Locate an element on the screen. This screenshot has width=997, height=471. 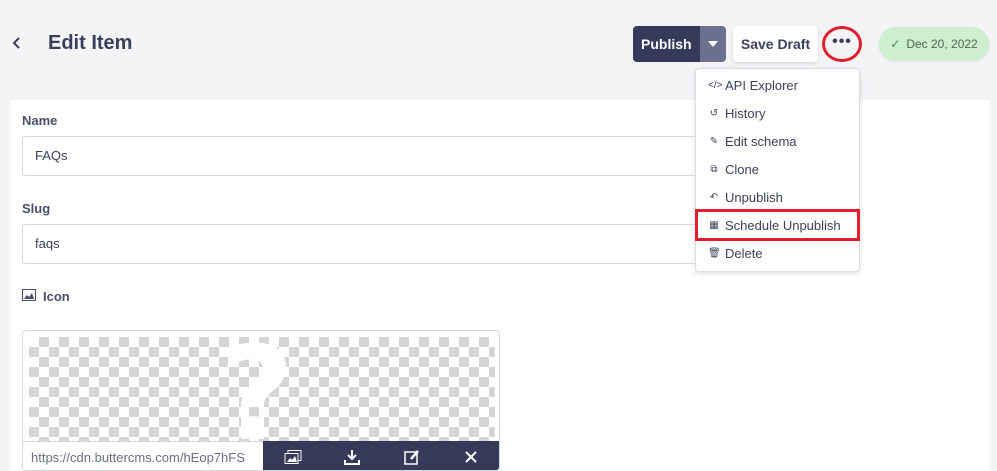
undo-icon: ↶ is located at coordinates (714, 197).